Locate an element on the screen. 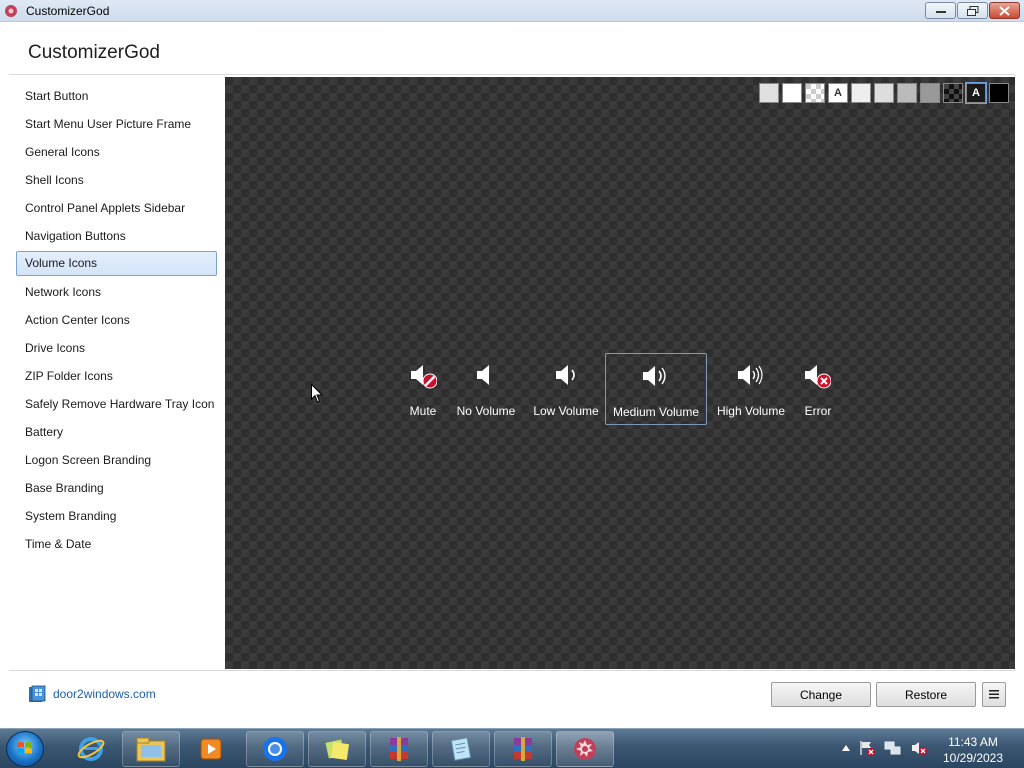 The image size is (1024, 768). notepad-icon is located at coordinates (461, 749).